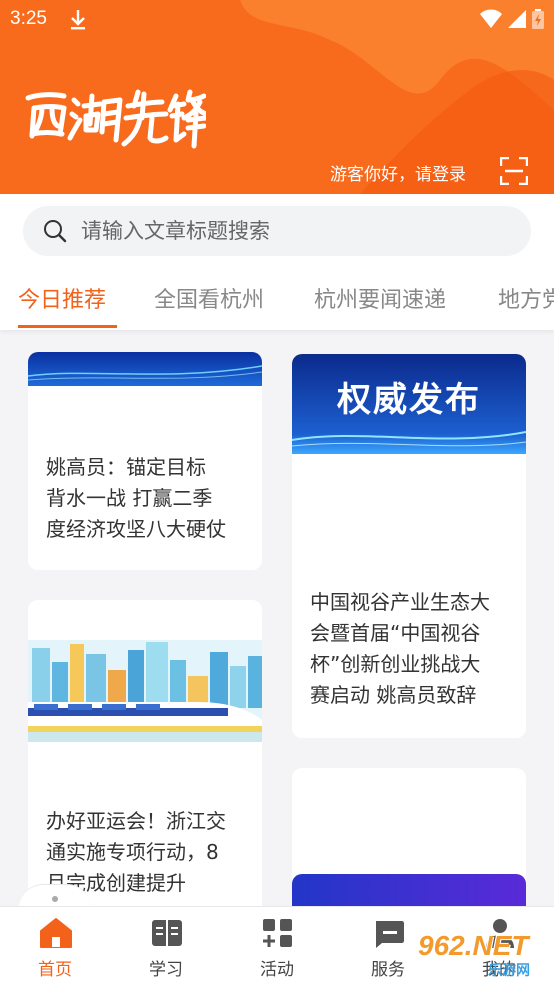 The image size is (554, 984). What do you see at coordinates (517, 19) in the screenshot?
I see `signal-icon` at bounding box center [517, 19].